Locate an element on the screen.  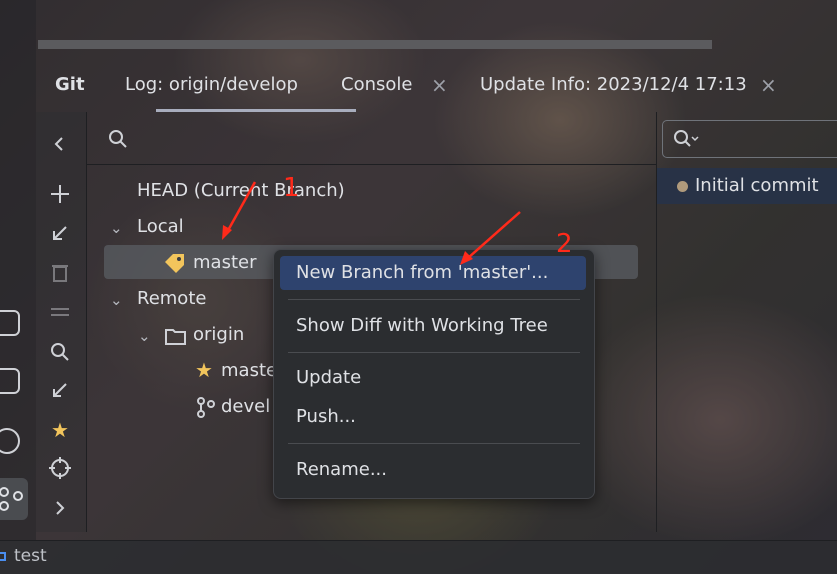
annotation-number-1: 1 is located at coordinates (291, 188).